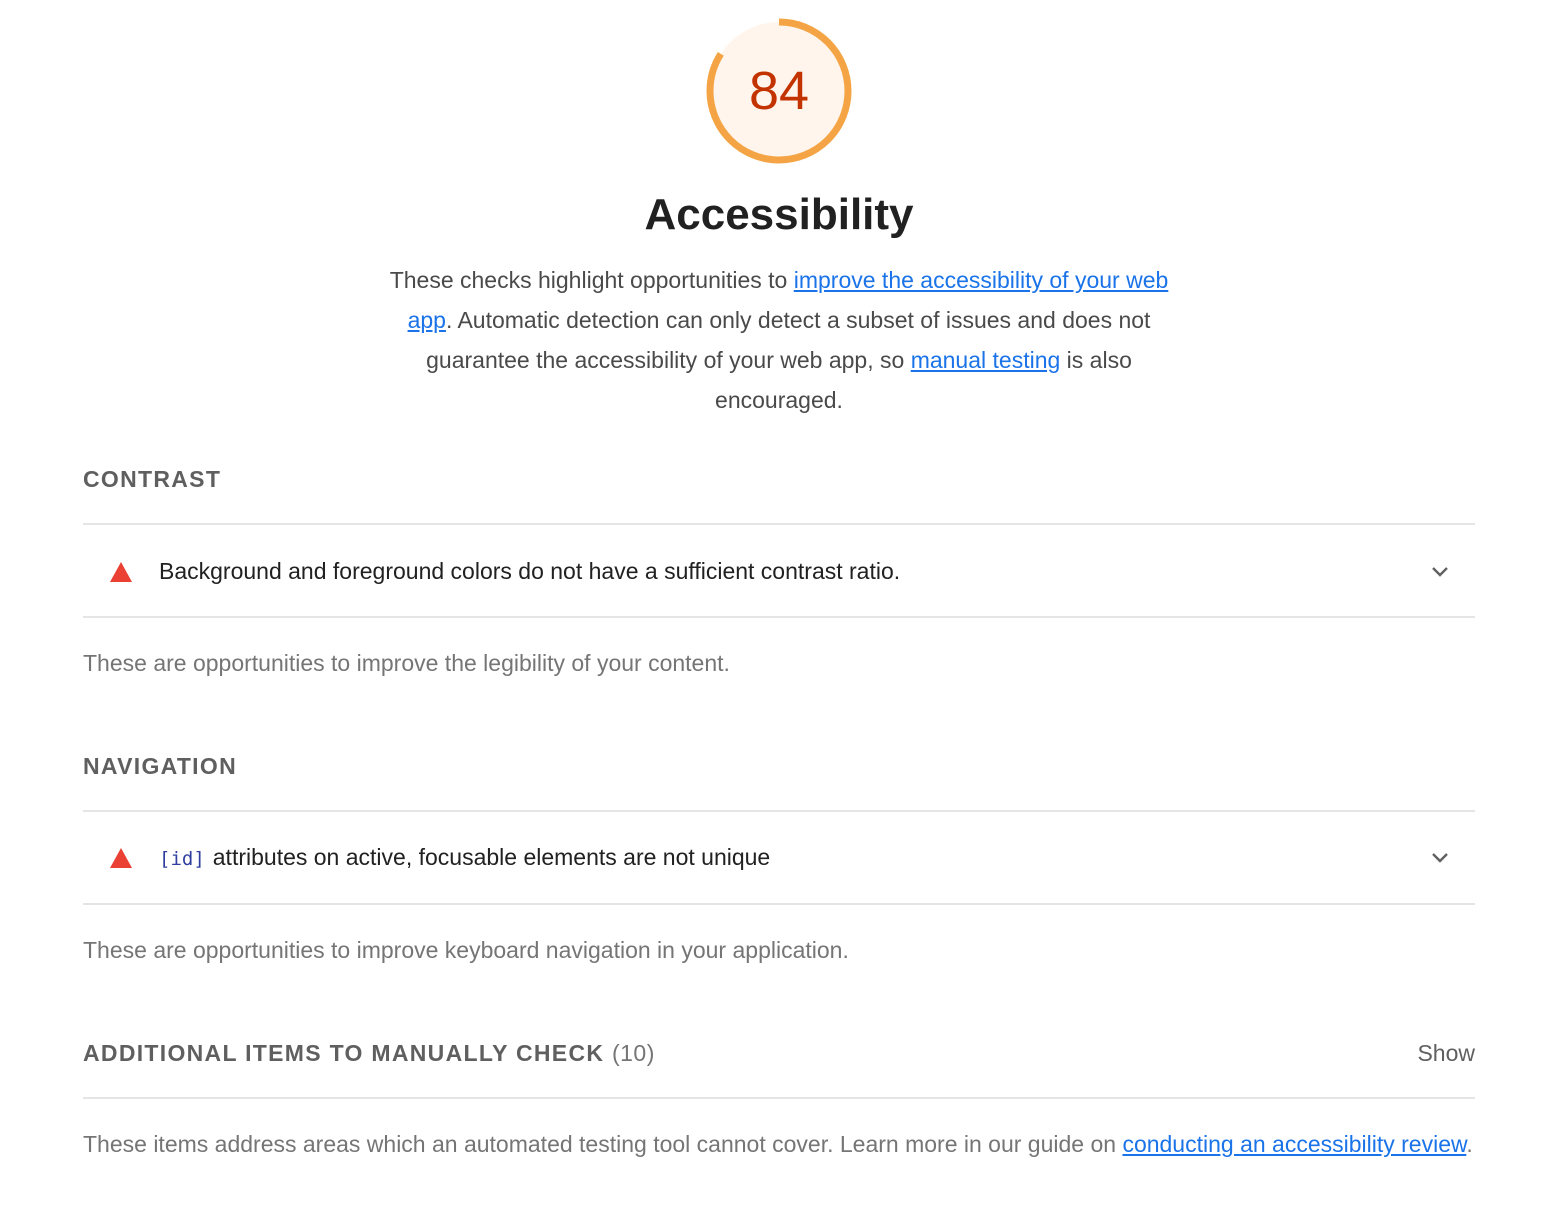  What do you see at coordinates (779, 214) in the screenshot?
I see `page-title: Accessibility` at bounding box center [779, 214].